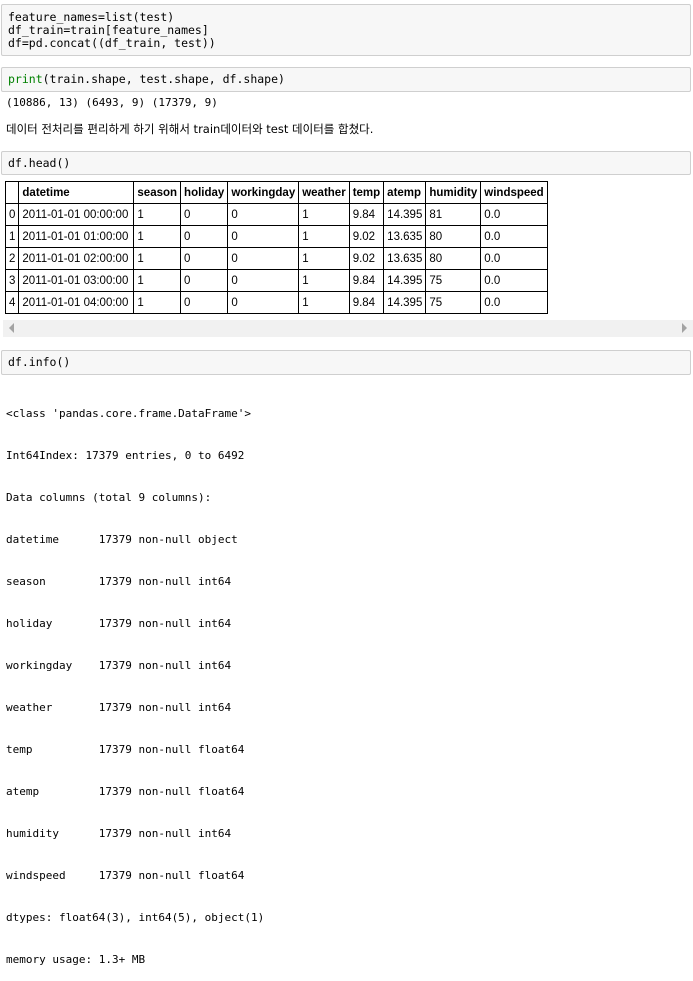 The image size is (693, 981). I want to click on code-text: df.info(), so click(39, 362).